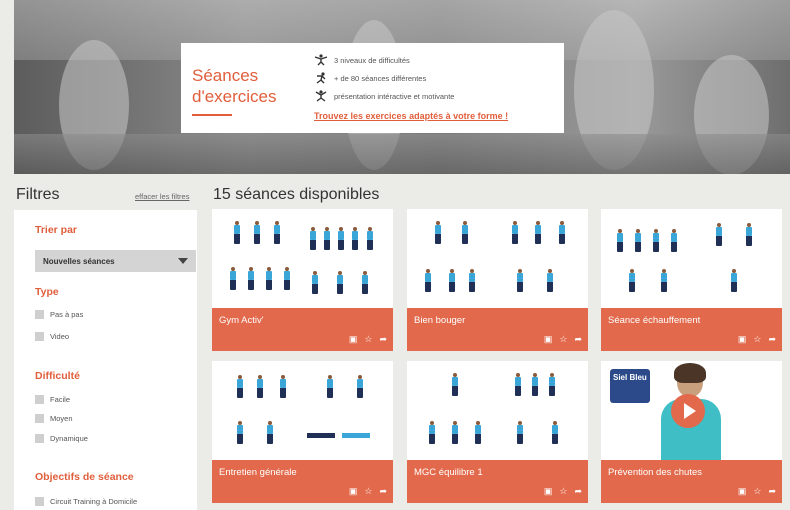  I want to click on type-checkbox-video: Video, so click(52, 336).